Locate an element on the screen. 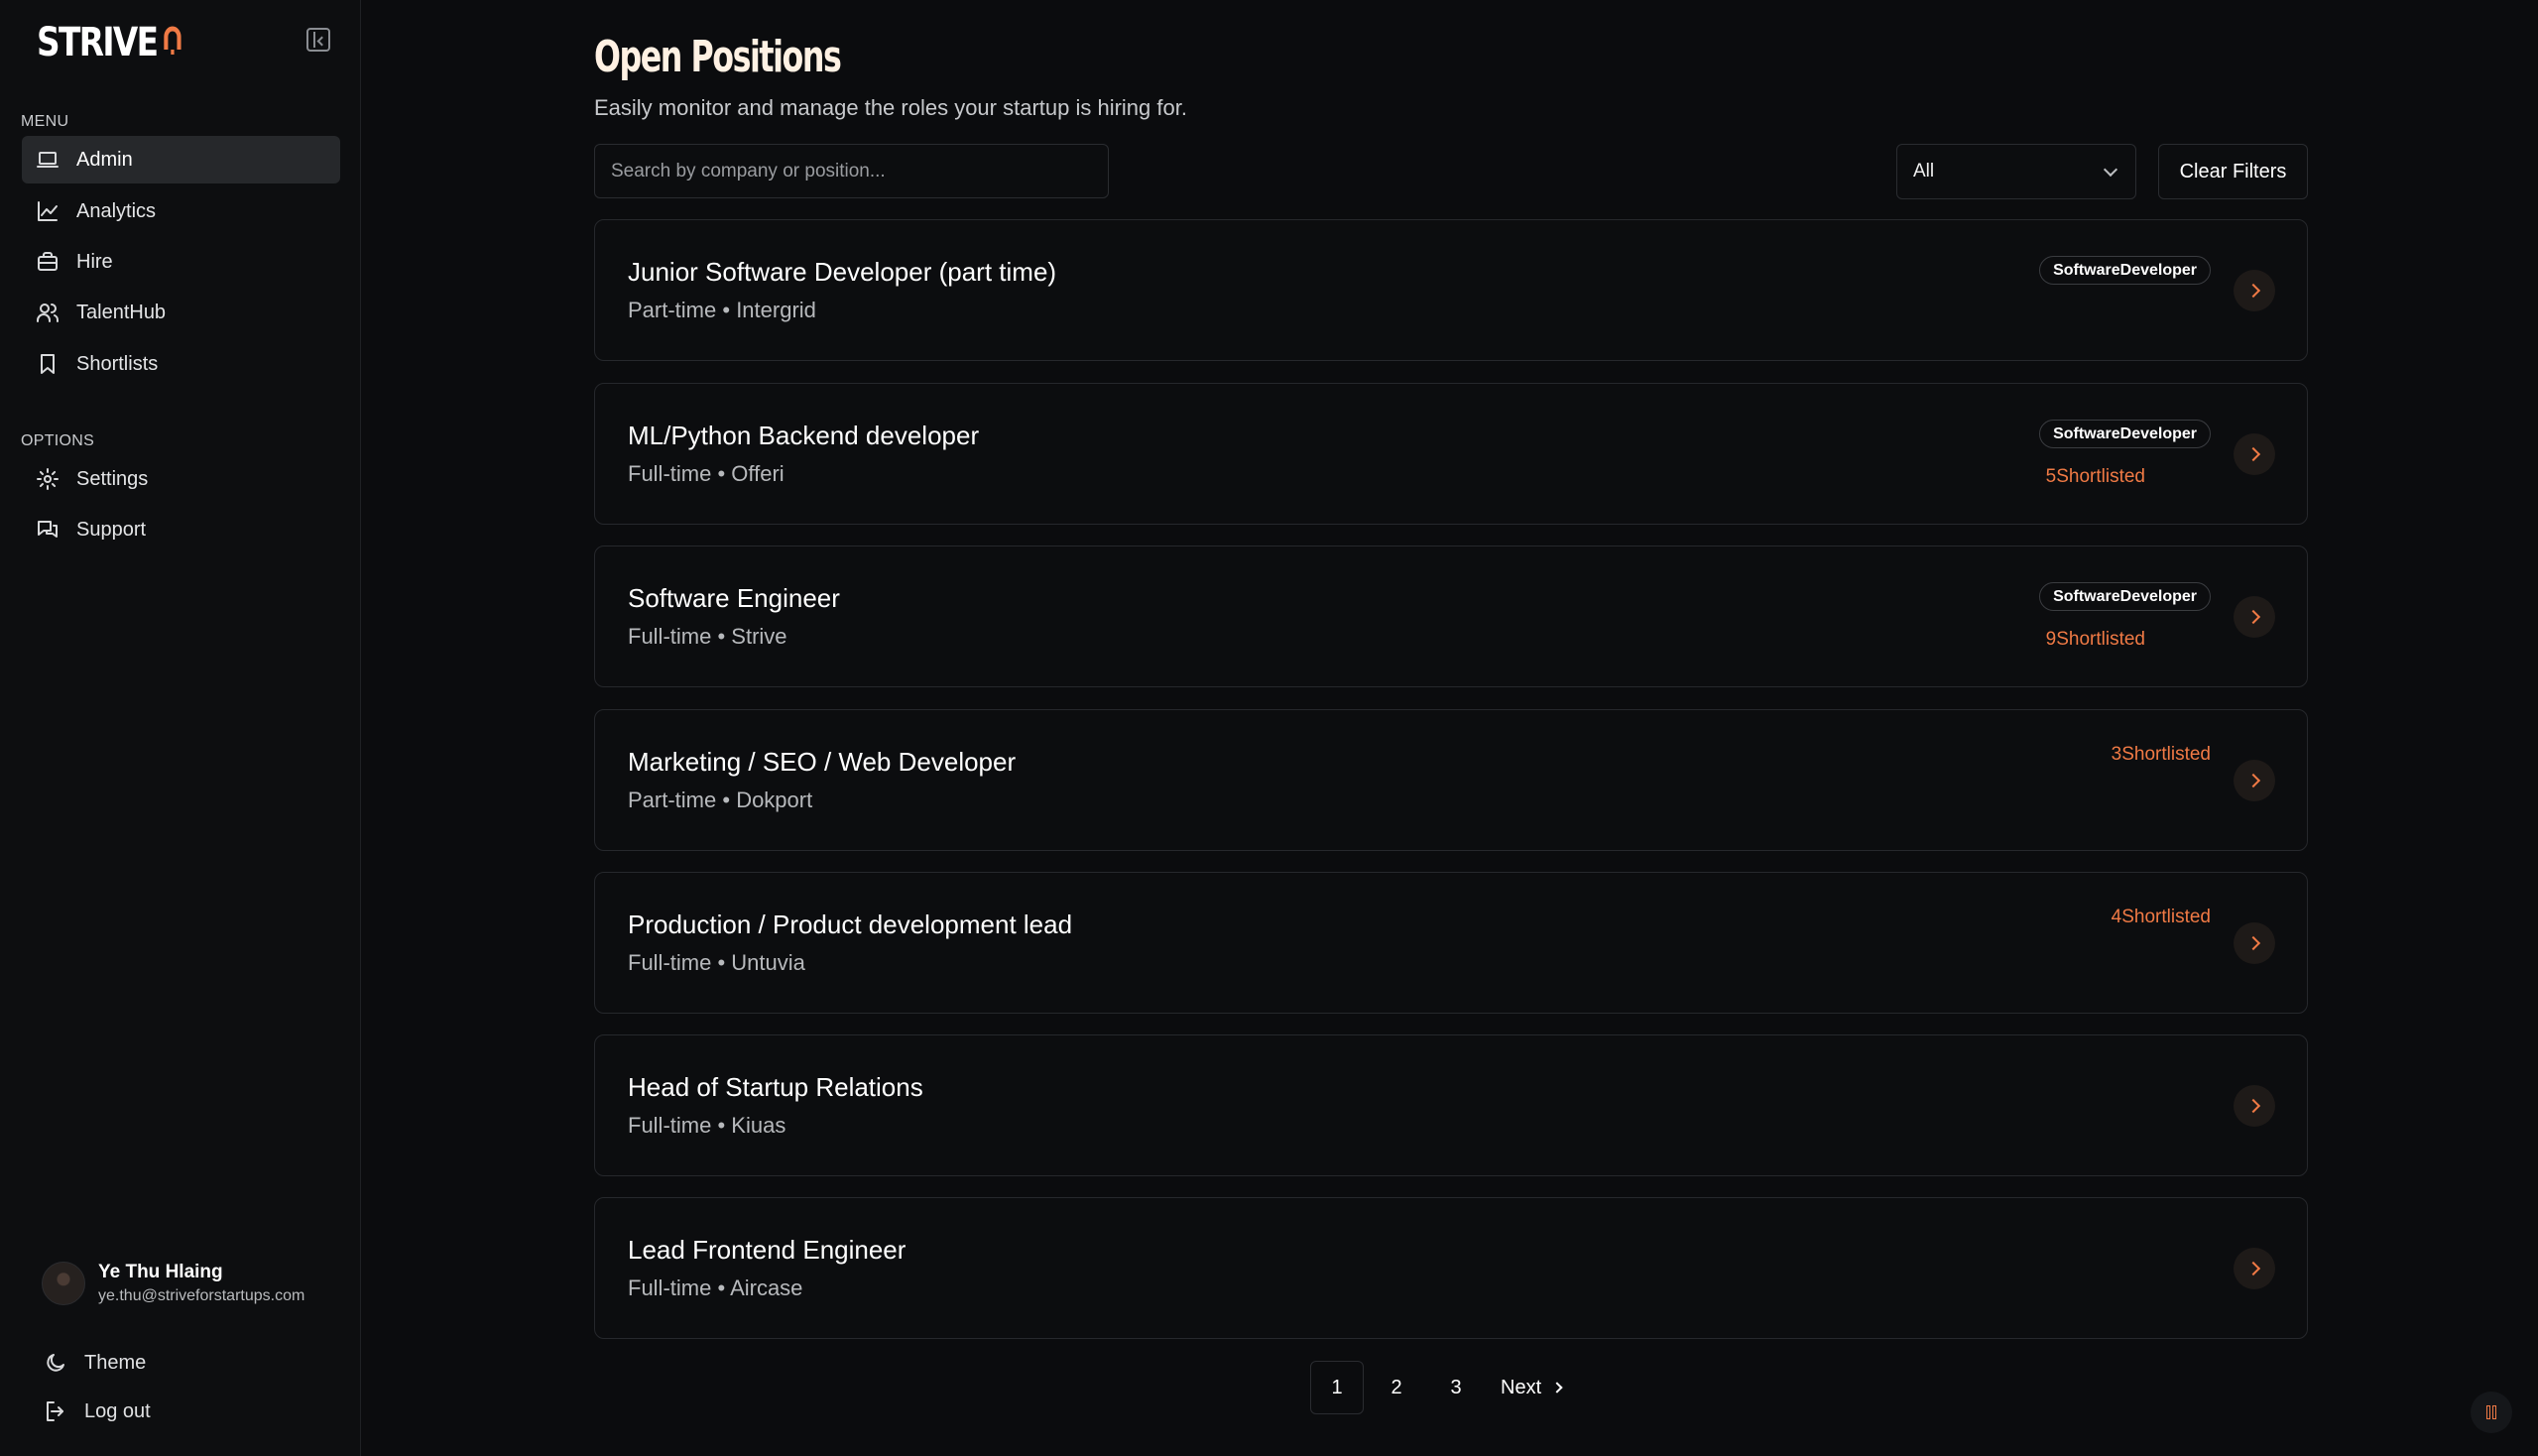 This screenshot has height=1456, width=2538. moon-icon is located at coordinates (55, 1363).